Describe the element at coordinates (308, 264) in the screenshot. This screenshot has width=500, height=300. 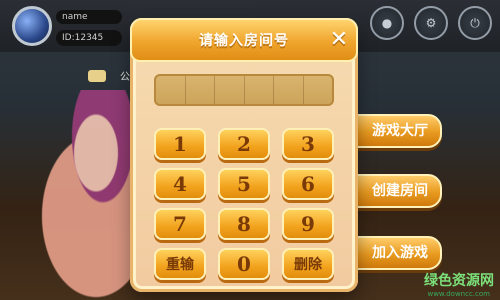
I see `delete-key: 删除` at that location.